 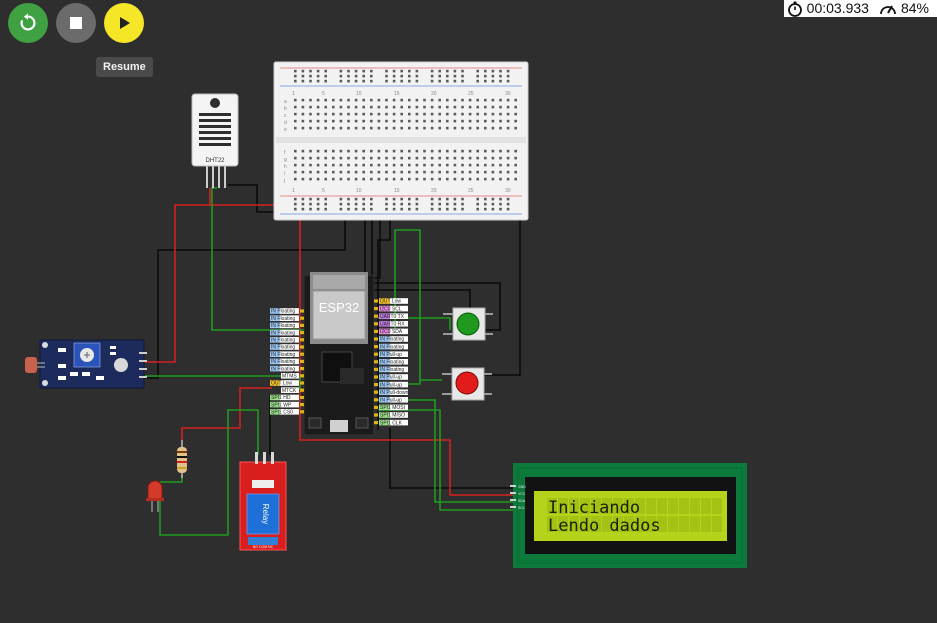 What do you see at coordinates (215, 140) in the screenshot?
I see `dht22-sensor: DHT22` at bounding box center [215, 140].